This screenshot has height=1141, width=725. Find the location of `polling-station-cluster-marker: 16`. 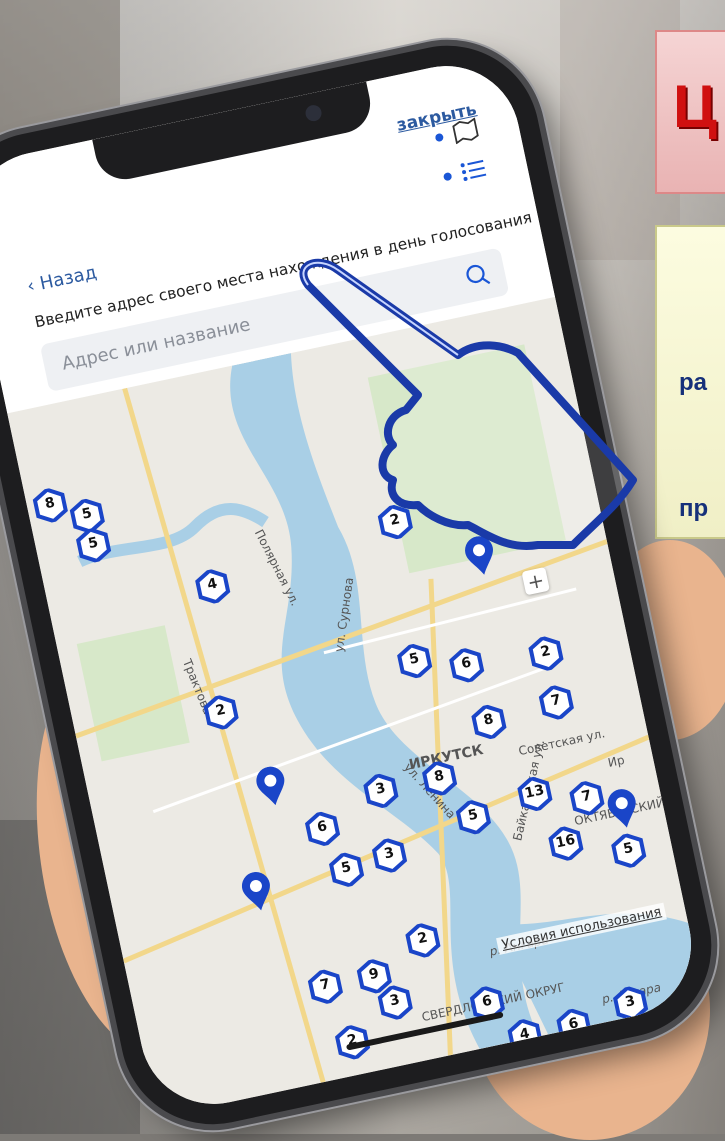

polling-station-cluster-marker: 16 is located at coordinates (566, 843).